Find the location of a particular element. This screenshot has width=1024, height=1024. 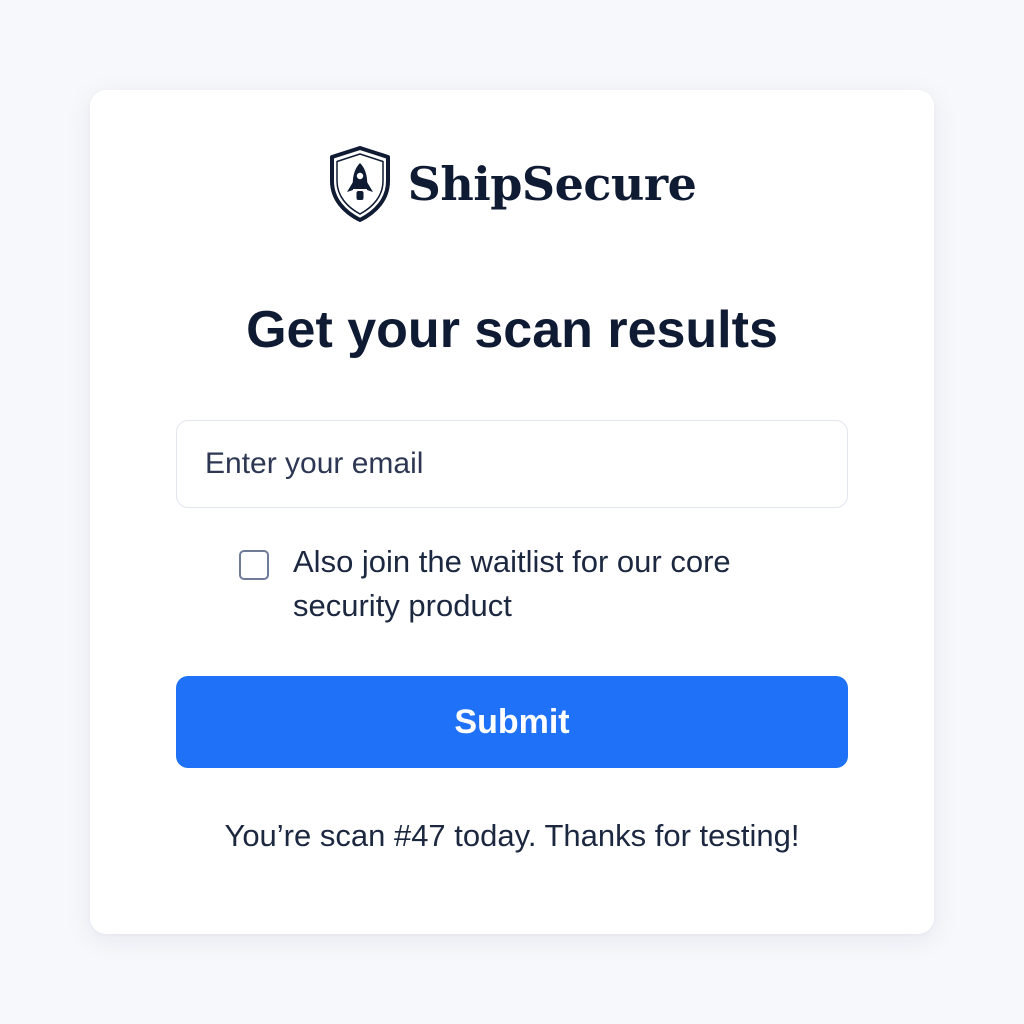

brand-header: ShipSecure is located at coordinates (512, 184).